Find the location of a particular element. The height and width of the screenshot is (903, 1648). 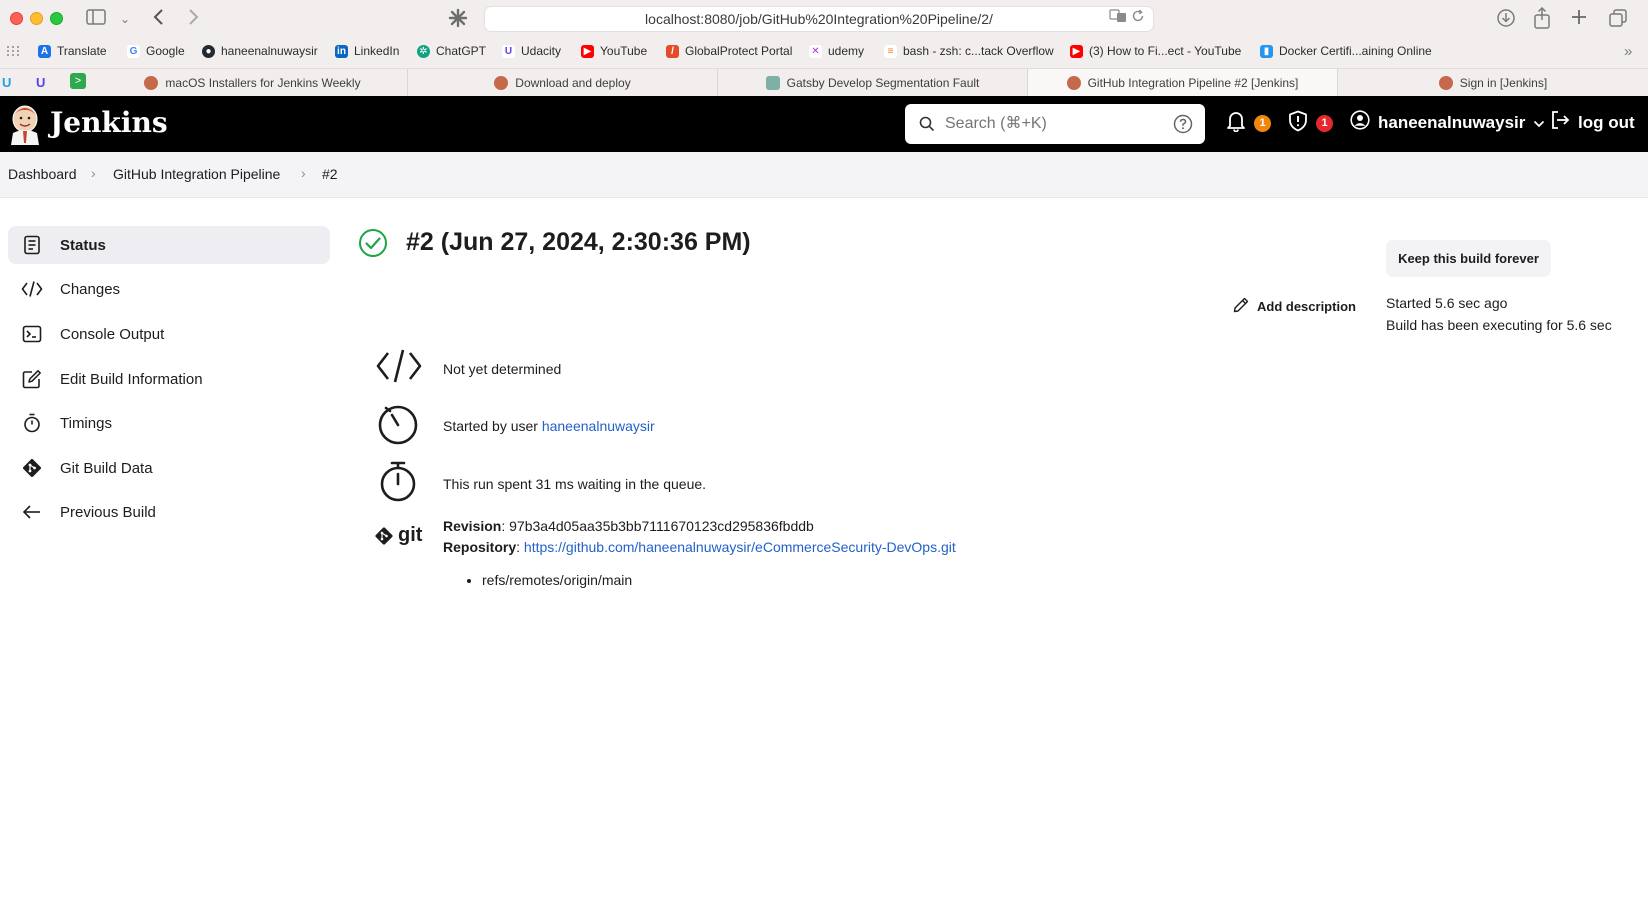

sidebar-item-console-output: Console Output is located at coordinates (169, 334).